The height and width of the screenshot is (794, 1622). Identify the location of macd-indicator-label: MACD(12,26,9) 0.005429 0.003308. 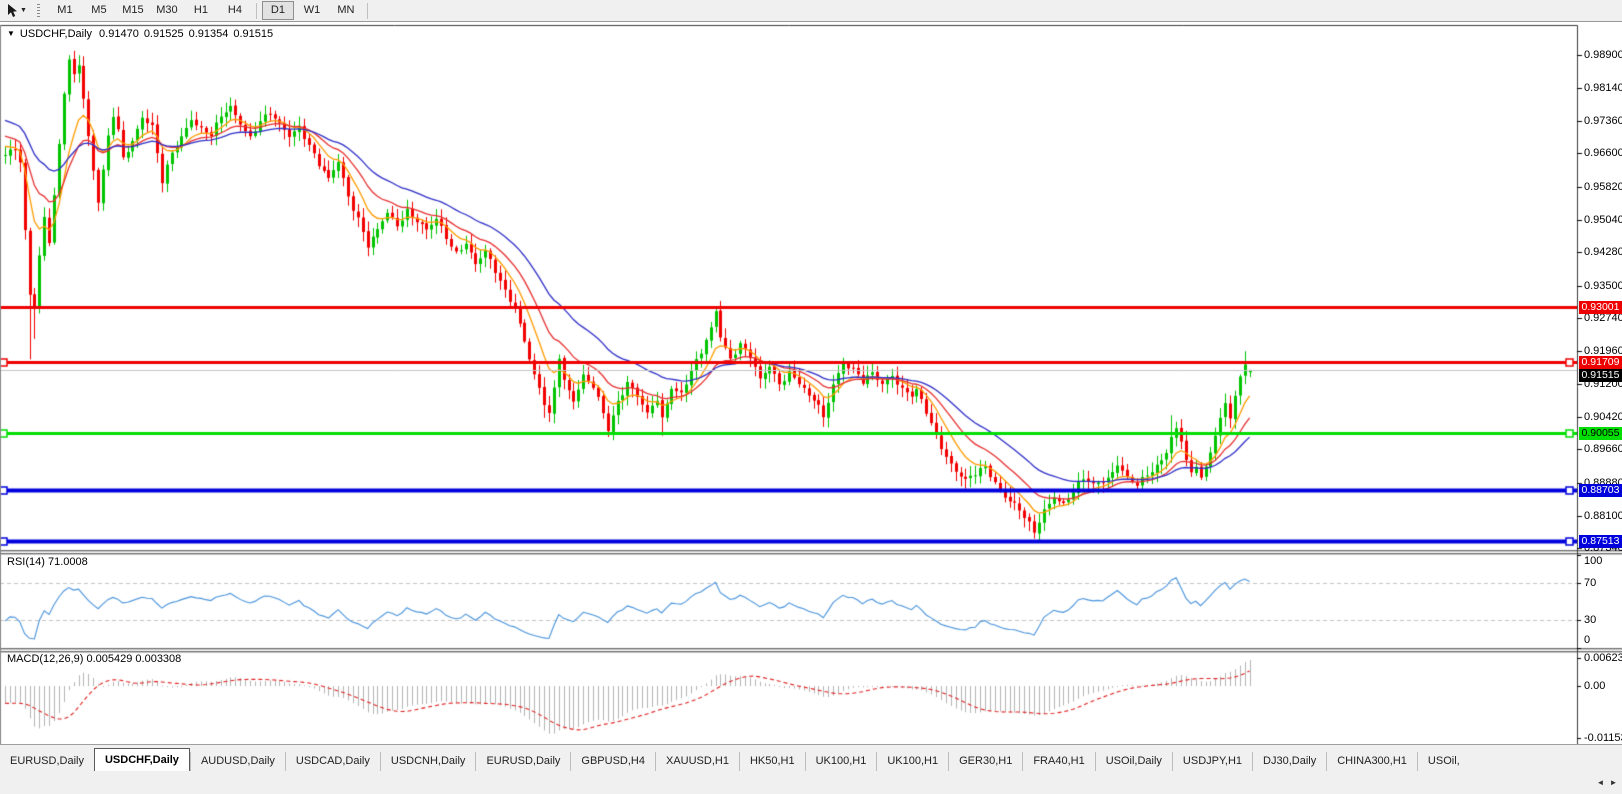
(94, 659).